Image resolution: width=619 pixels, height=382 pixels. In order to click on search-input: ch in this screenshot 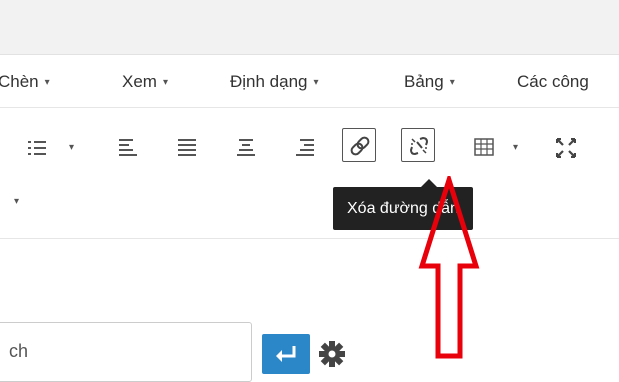, I will do `click(126, 352)`.